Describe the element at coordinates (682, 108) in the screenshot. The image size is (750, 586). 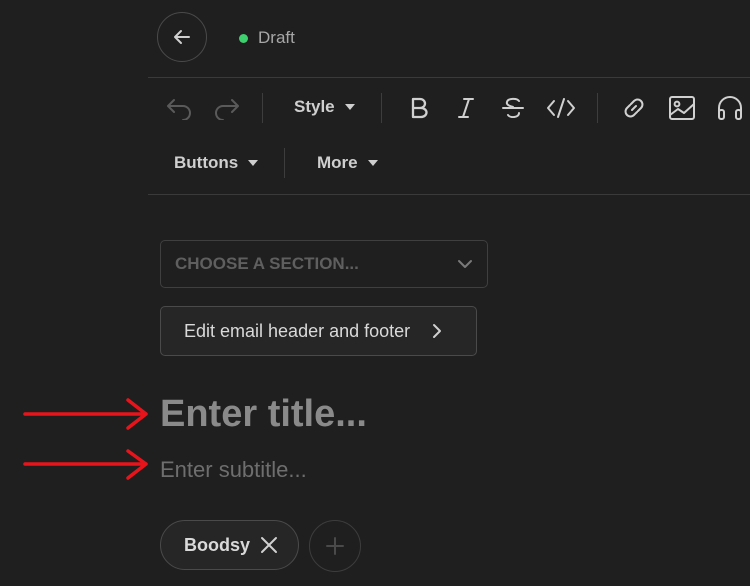
I see `image-icon` at that location.